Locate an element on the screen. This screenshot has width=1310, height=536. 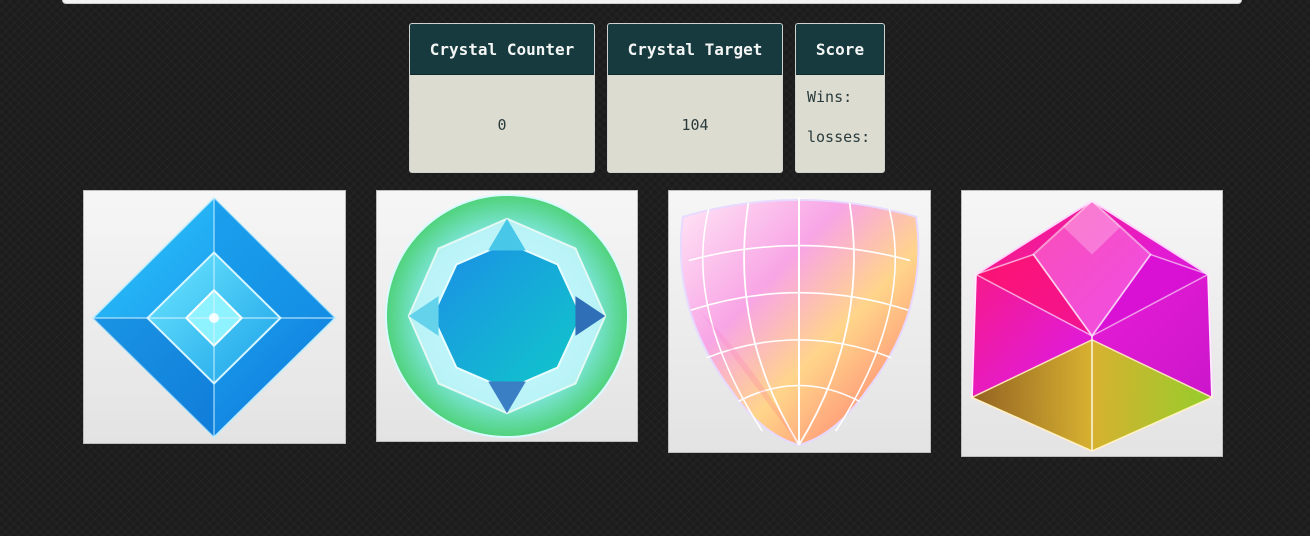
wins-label: Wins: is located at coordinates (830, 97).